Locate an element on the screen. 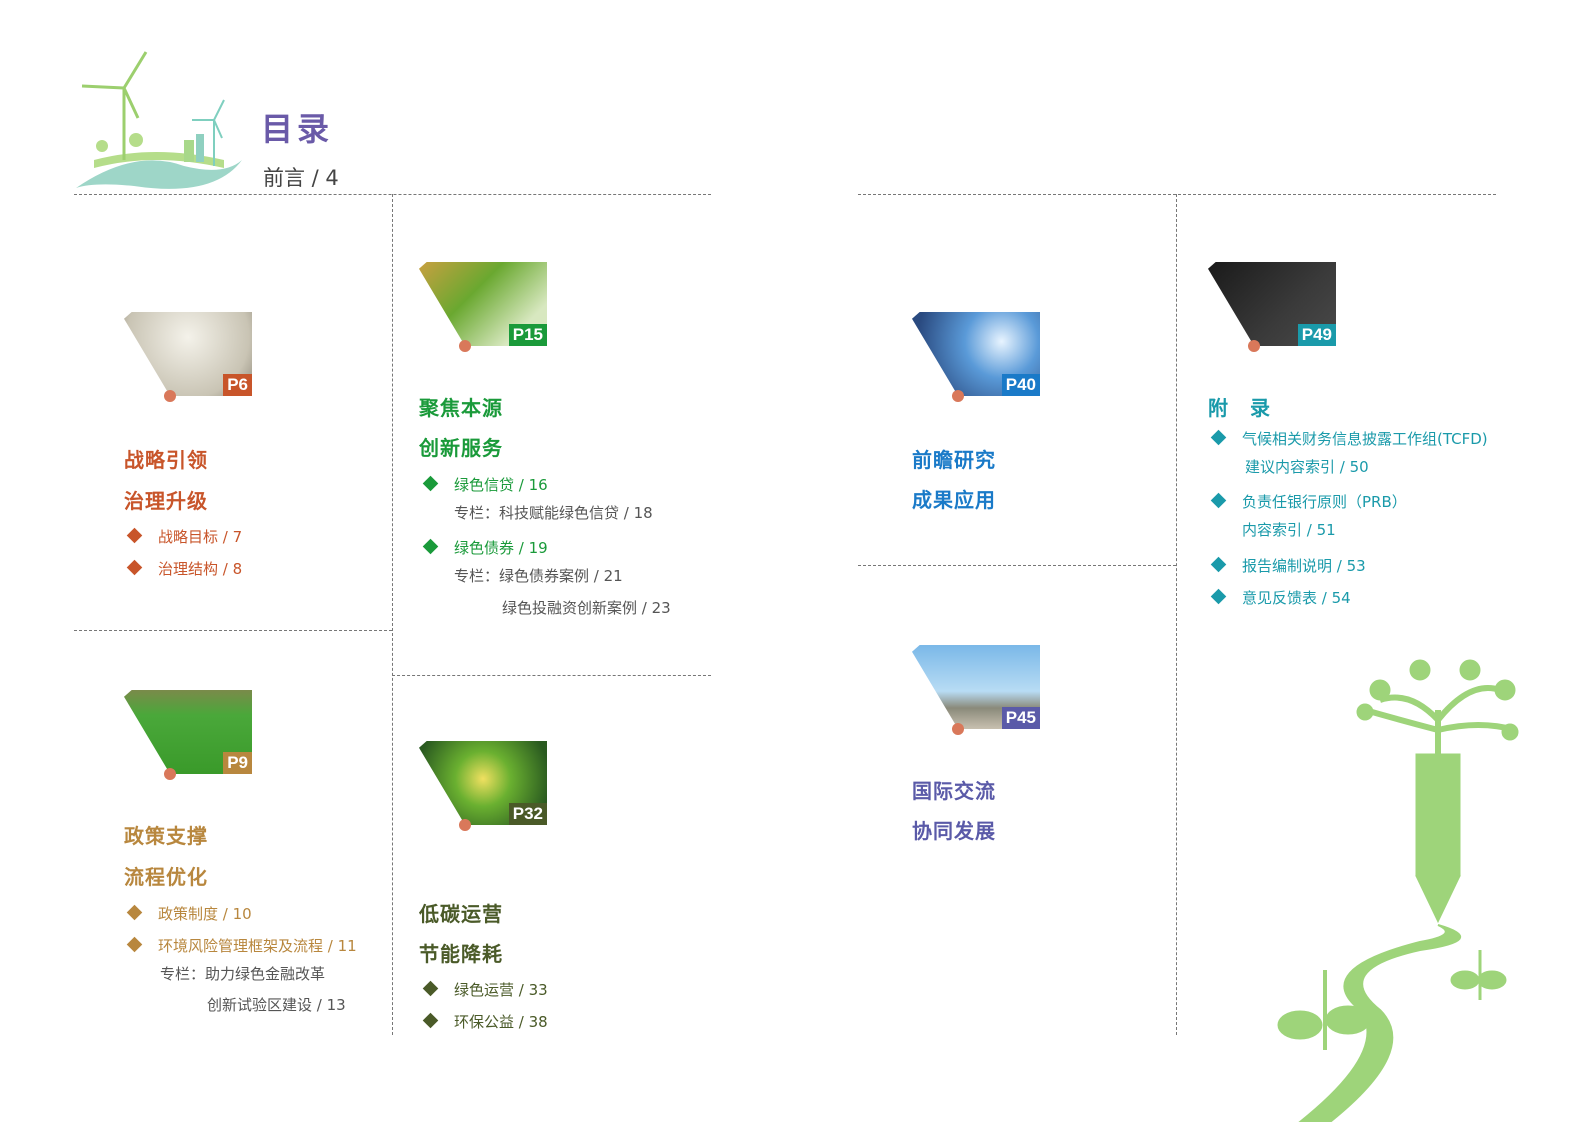 Image resolution: width=1587 pixels, height=1122 pixels. page-badge: P9 is located at coordinates (237, 763).